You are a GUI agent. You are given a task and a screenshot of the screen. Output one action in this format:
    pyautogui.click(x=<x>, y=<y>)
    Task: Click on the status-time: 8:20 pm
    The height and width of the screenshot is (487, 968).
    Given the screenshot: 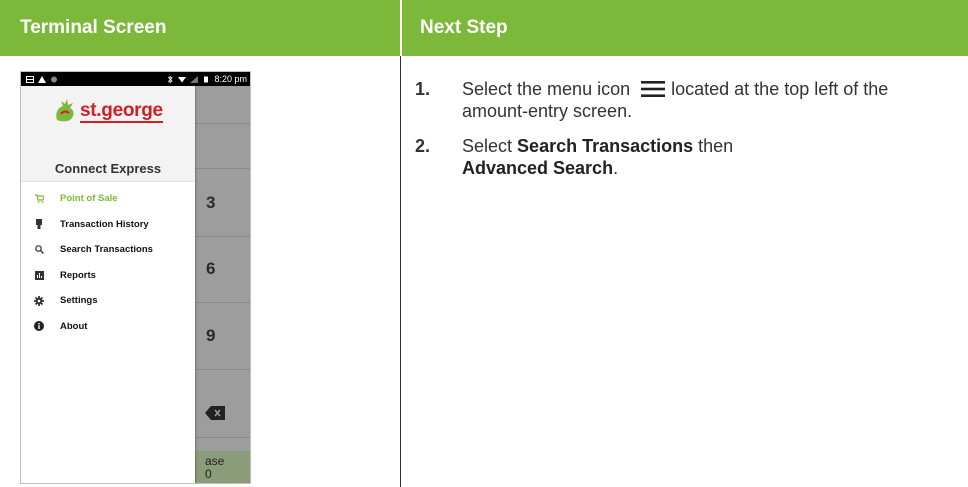 What is the action you would take?
    pyautogui.click(x=230, y=79)
    